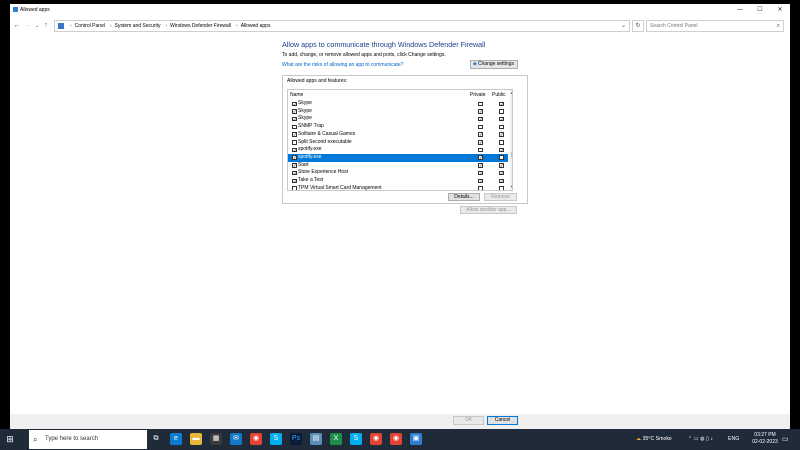  Describe the element at coordinates (88, 439) in the screenshot. I see `taskbar-search: ⌕ Type here to search` at that location.